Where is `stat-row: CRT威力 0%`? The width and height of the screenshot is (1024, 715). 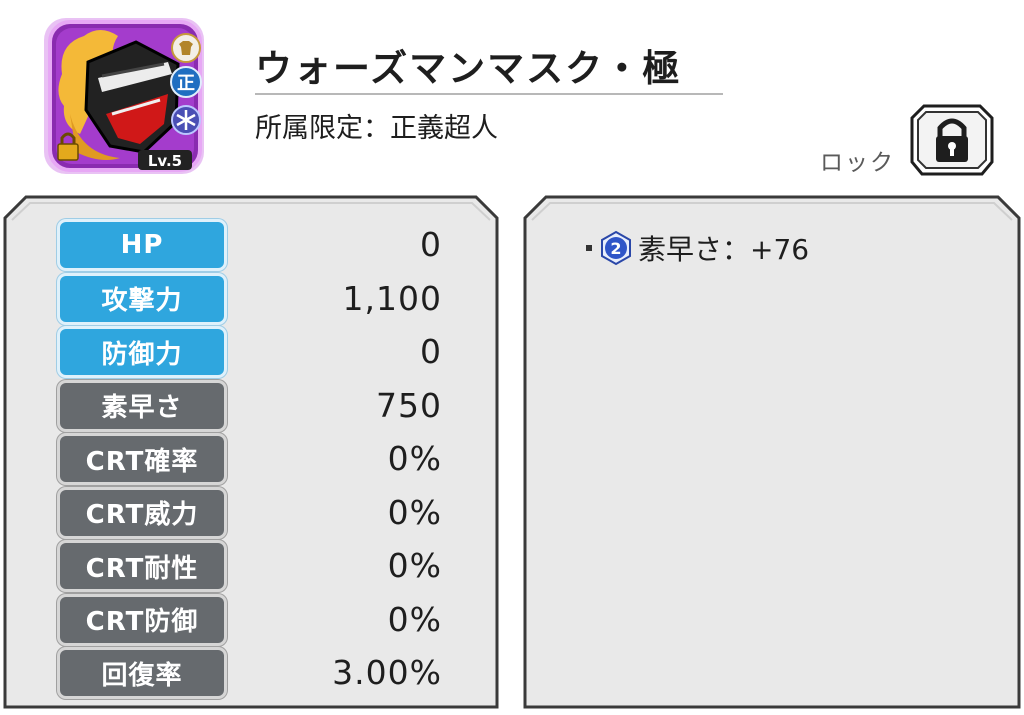 stat-row: CRT威力 0% is located at coordinates (251, 512).